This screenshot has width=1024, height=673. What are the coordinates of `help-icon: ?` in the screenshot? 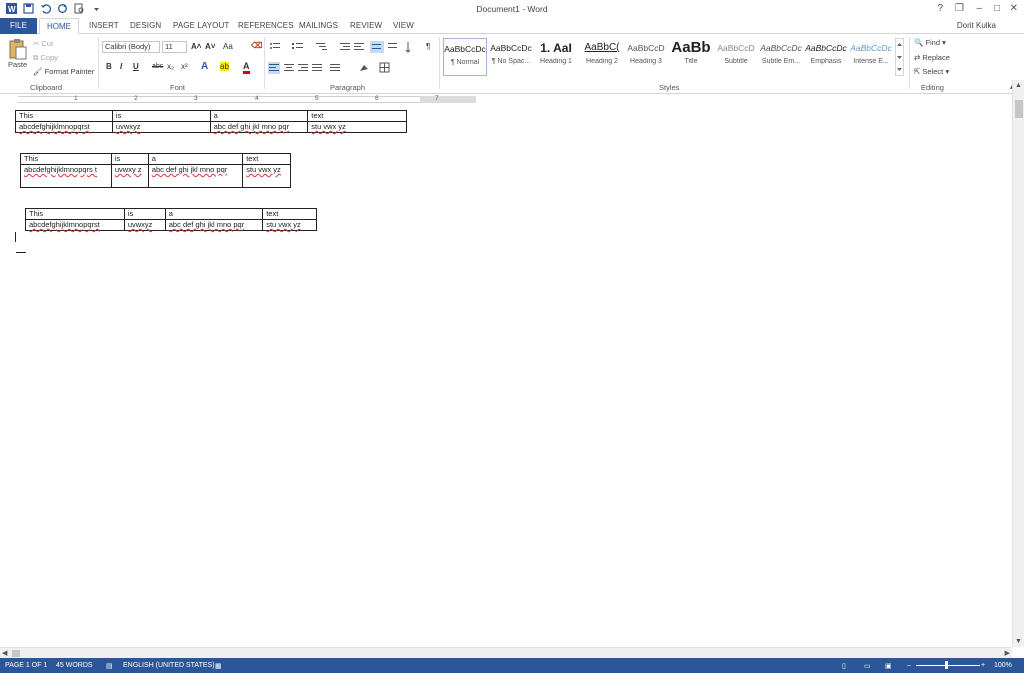 It's located at (940, 8).